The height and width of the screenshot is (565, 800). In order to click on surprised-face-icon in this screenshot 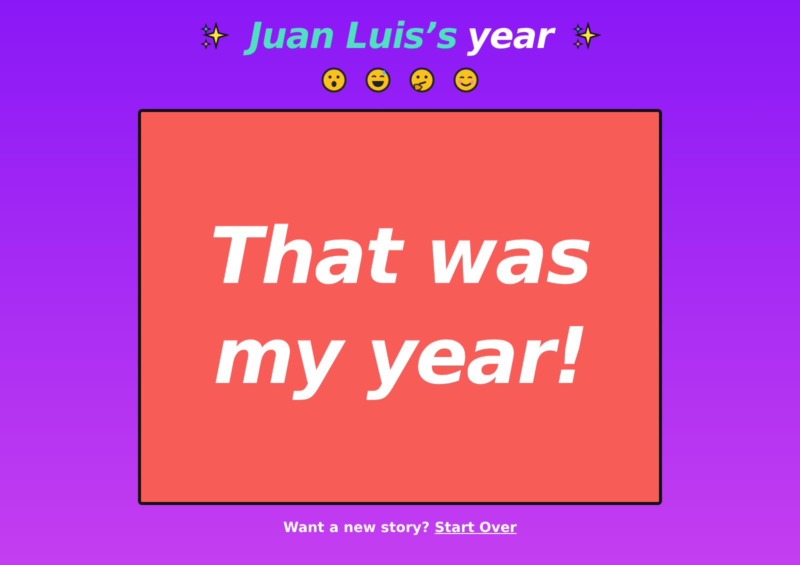, I will do `click(333, 79)`.